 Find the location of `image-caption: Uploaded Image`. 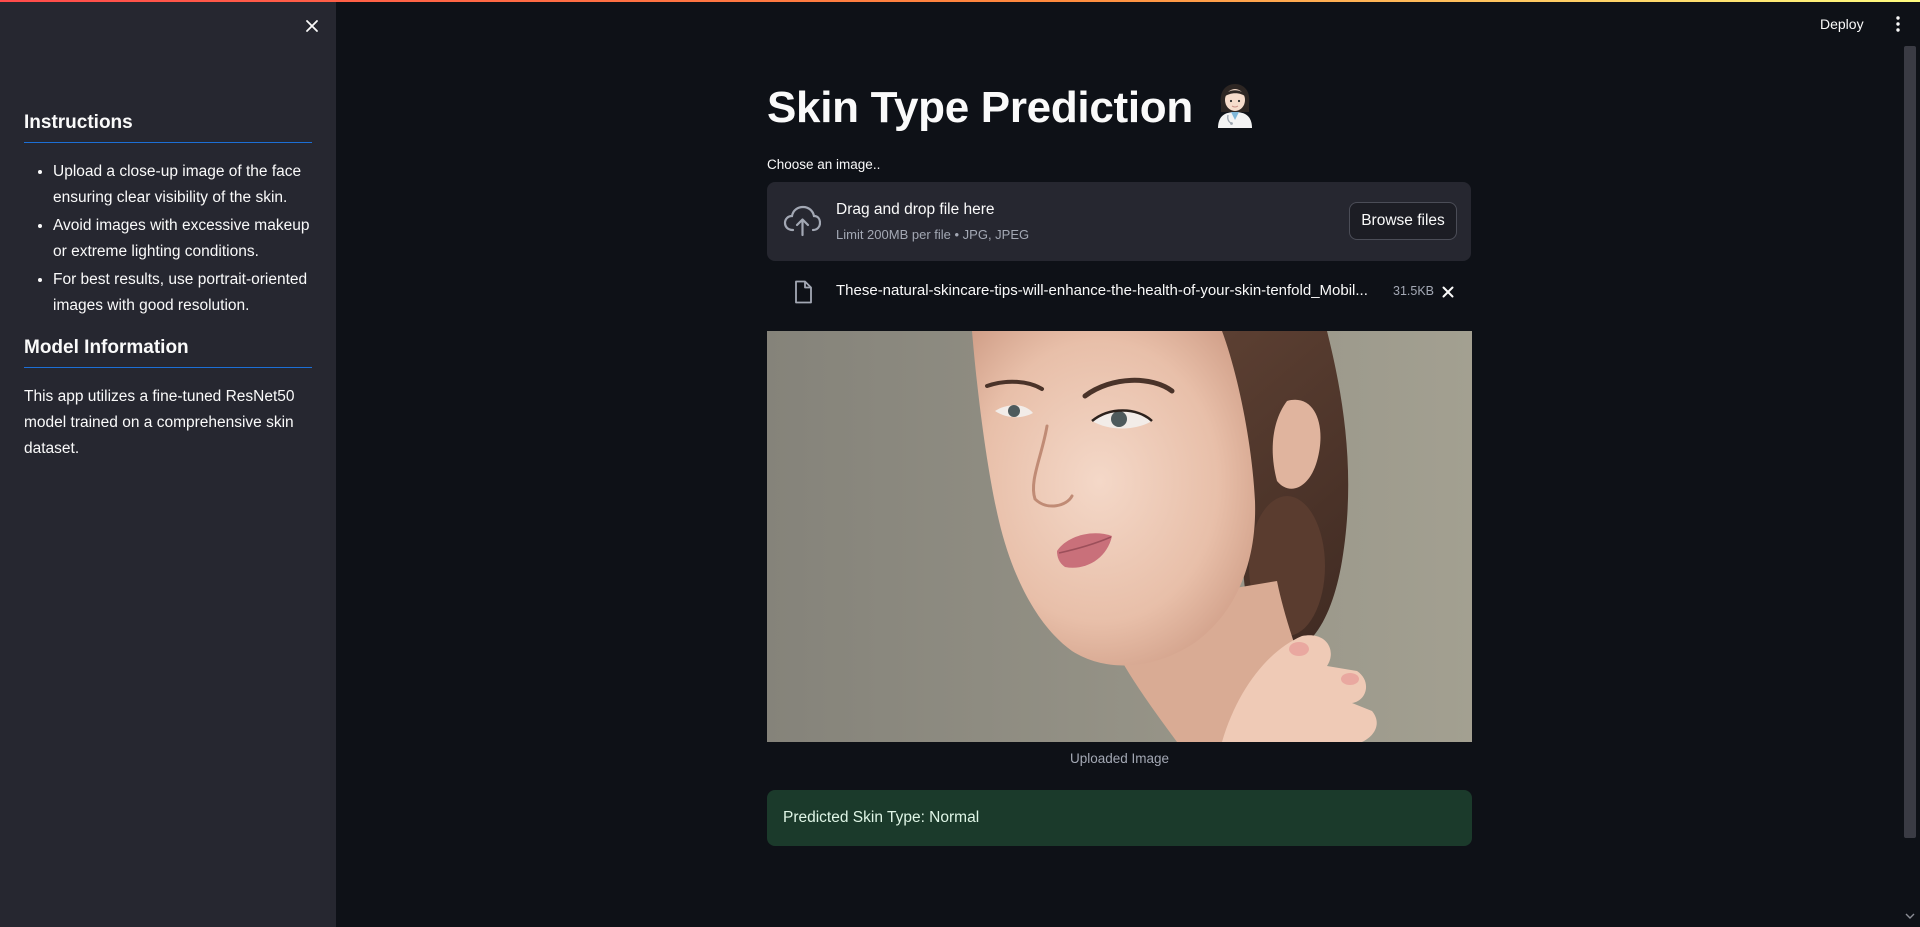

image-caption: Uploaded Image is located at coordinates (1119, 758).